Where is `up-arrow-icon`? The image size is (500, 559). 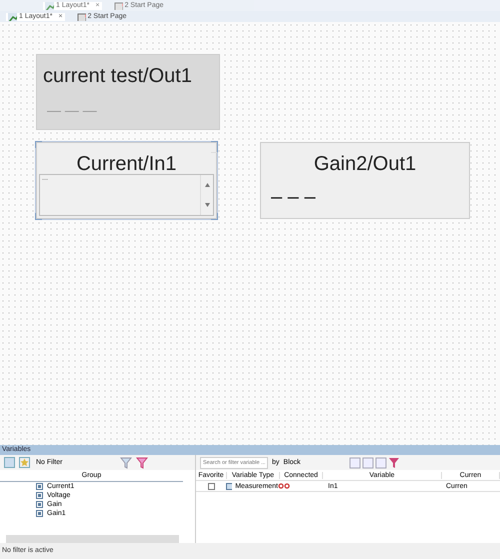 up-arrow-icon is located at coordinates (207, 185).